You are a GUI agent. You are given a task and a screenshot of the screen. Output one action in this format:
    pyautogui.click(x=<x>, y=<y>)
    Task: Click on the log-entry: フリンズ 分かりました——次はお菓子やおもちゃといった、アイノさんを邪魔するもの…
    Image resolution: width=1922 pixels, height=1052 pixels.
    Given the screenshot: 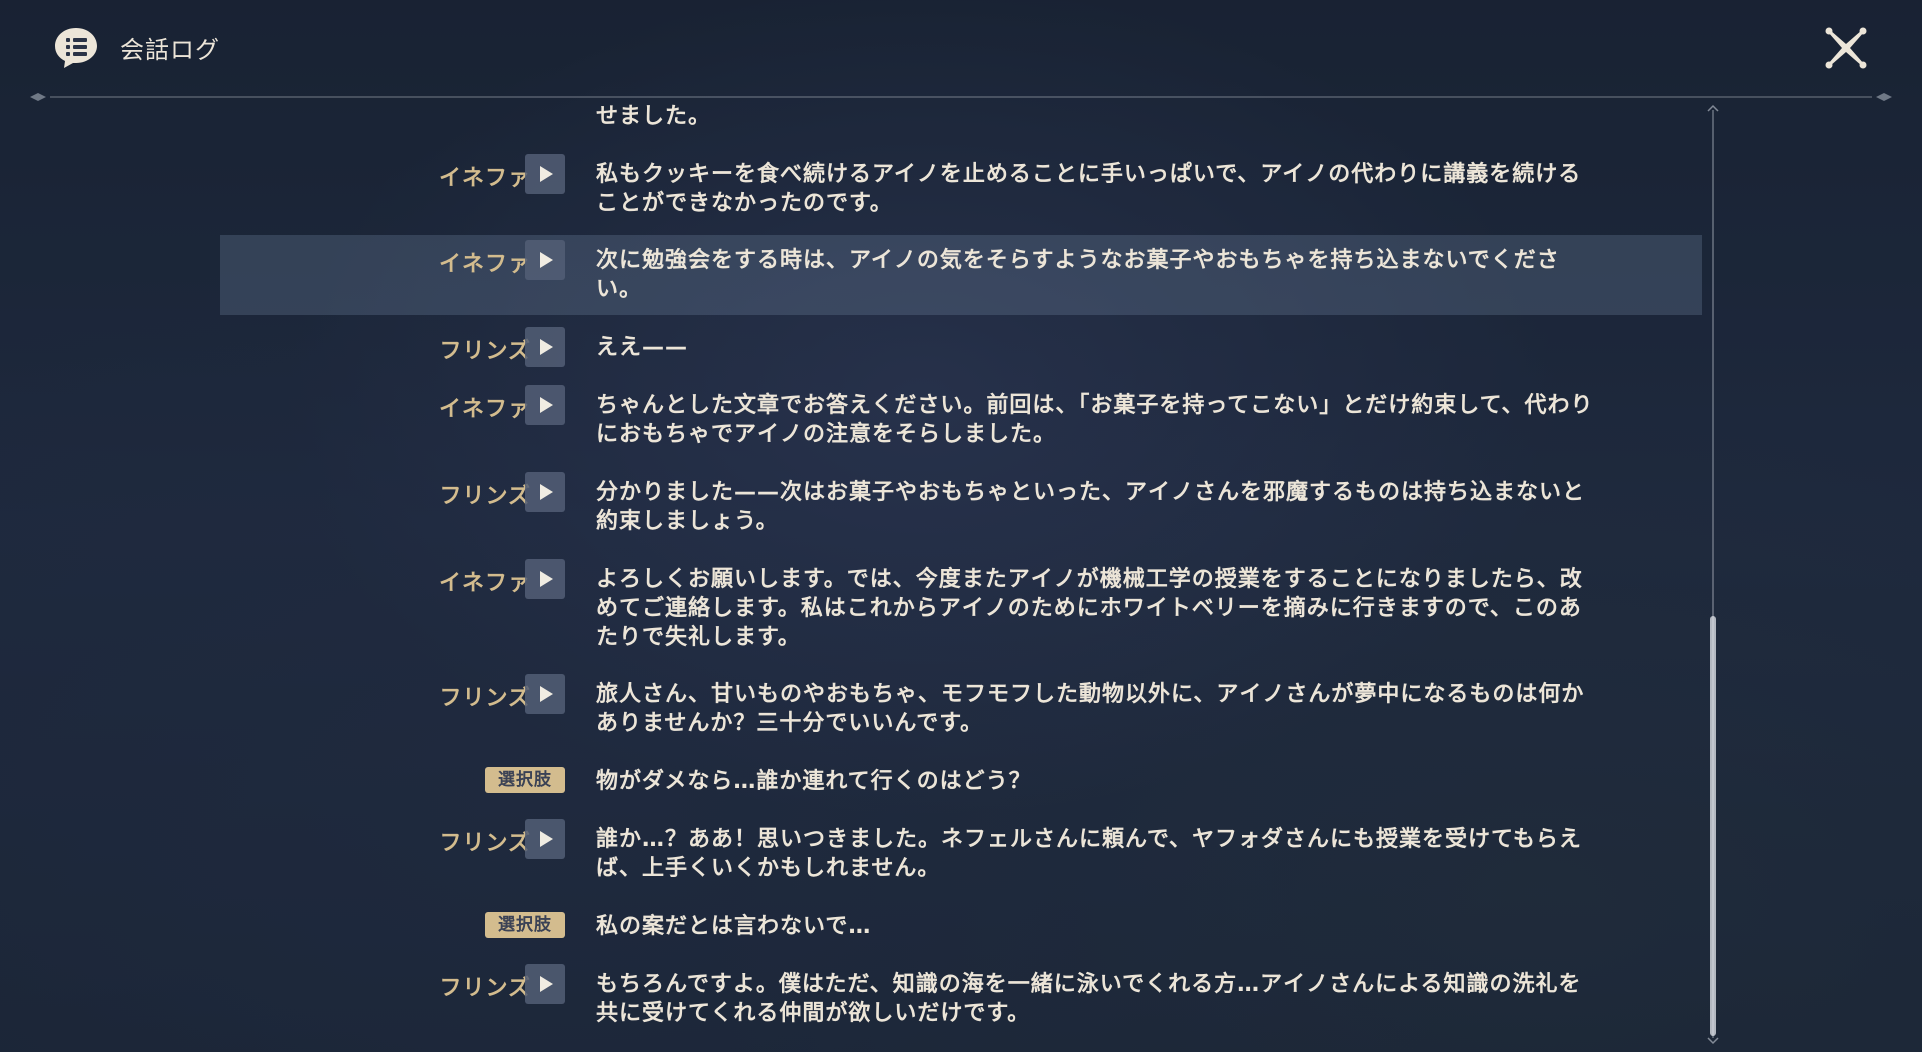 What is the action you would take?
    pyautogui.click(x=961, y=506)
    